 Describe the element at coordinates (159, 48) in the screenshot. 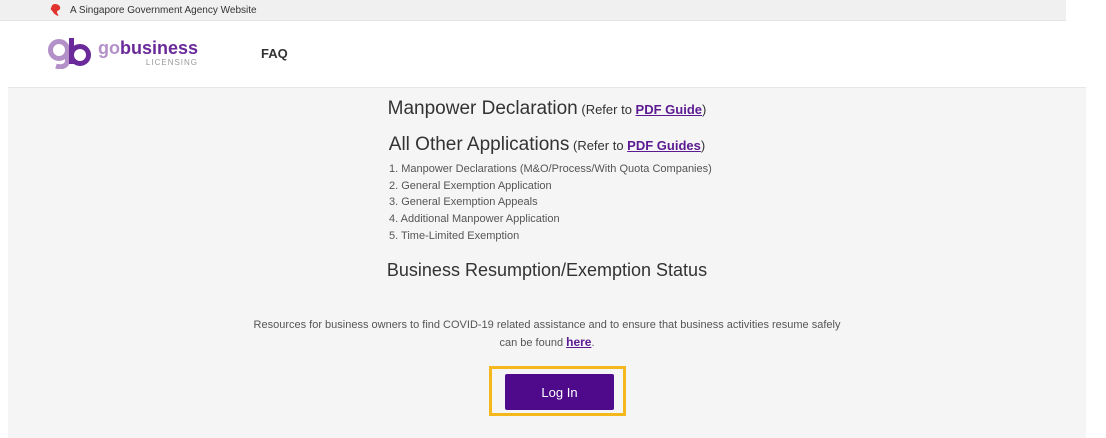

I see `logo-word-business: business` at that location.